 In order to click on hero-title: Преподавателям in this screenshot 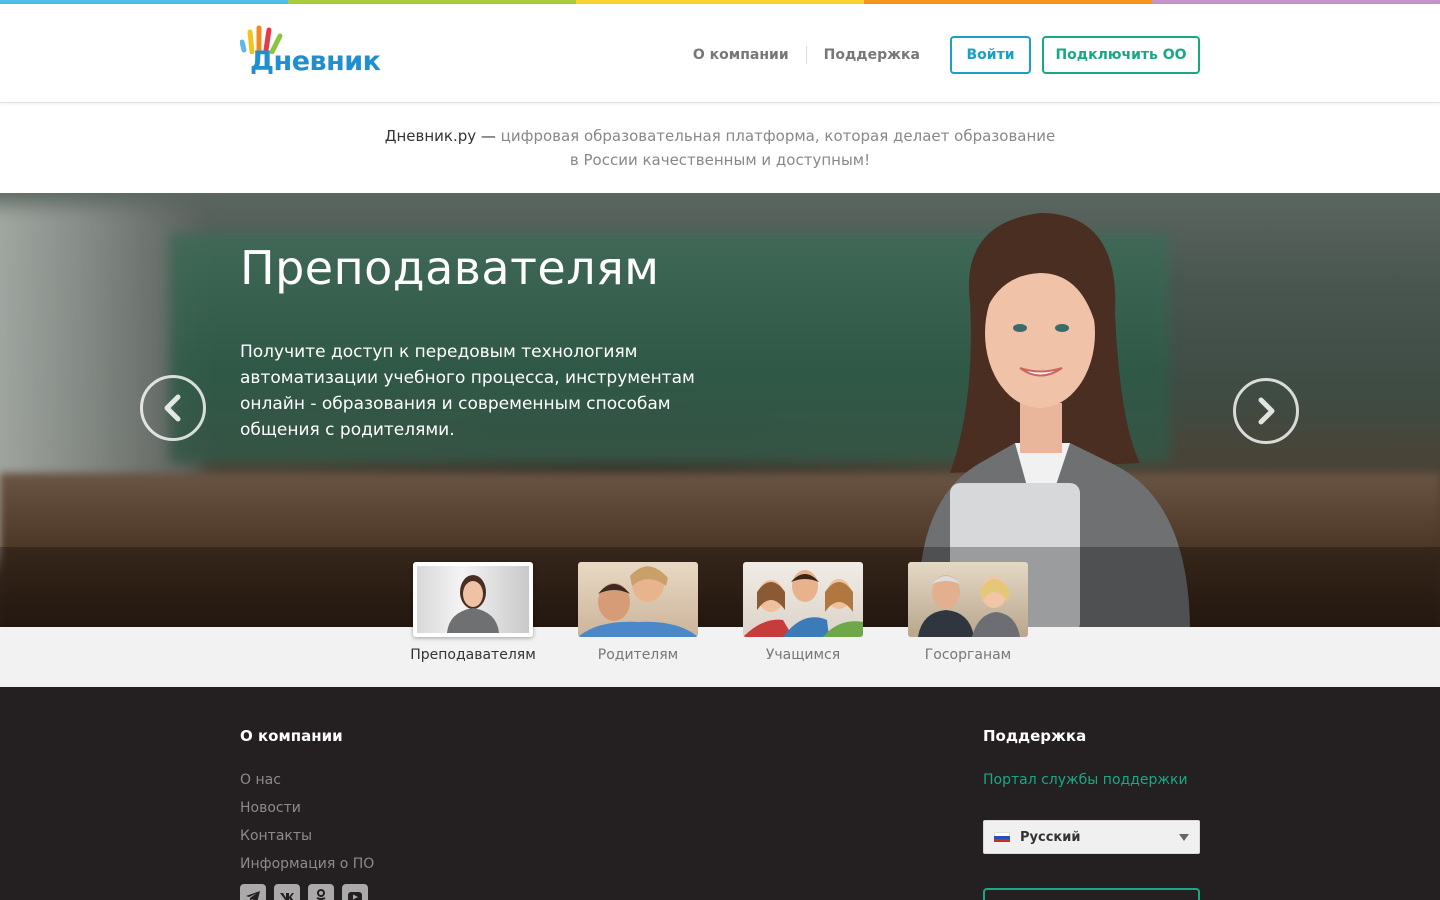, I will do `click(450, 268)`.